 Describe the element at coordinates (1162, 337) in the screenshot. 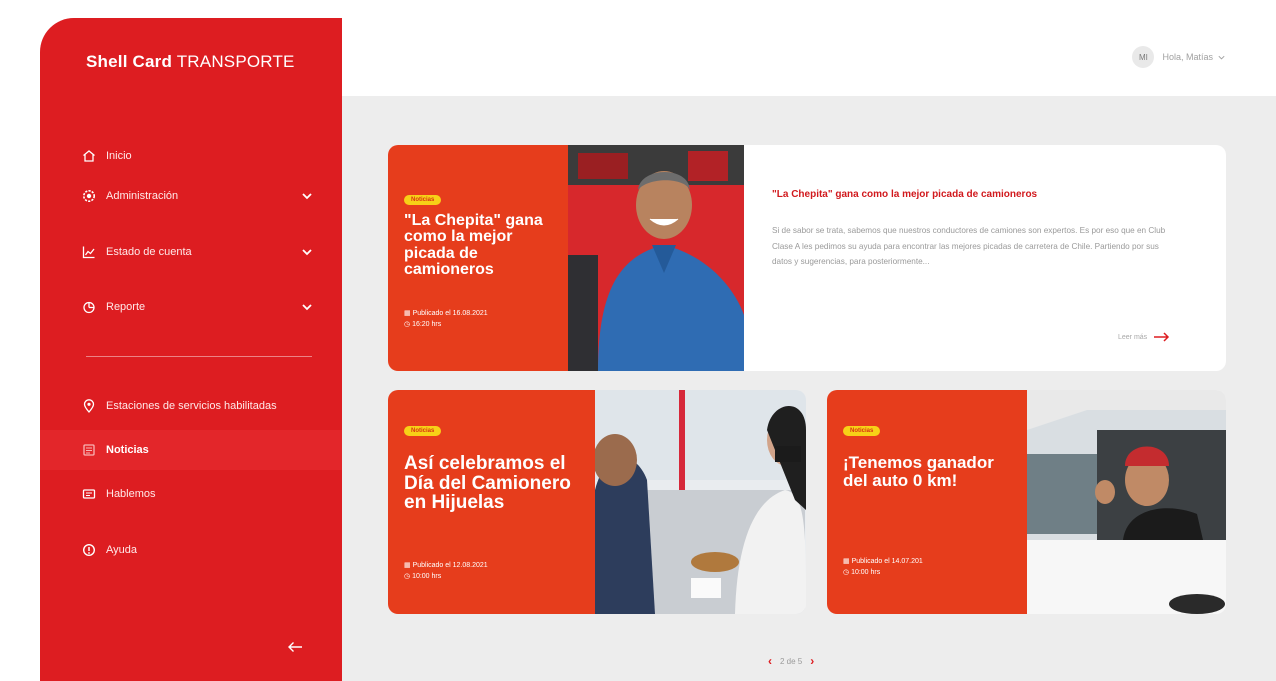

I see `arrow-right-icon` at that location.